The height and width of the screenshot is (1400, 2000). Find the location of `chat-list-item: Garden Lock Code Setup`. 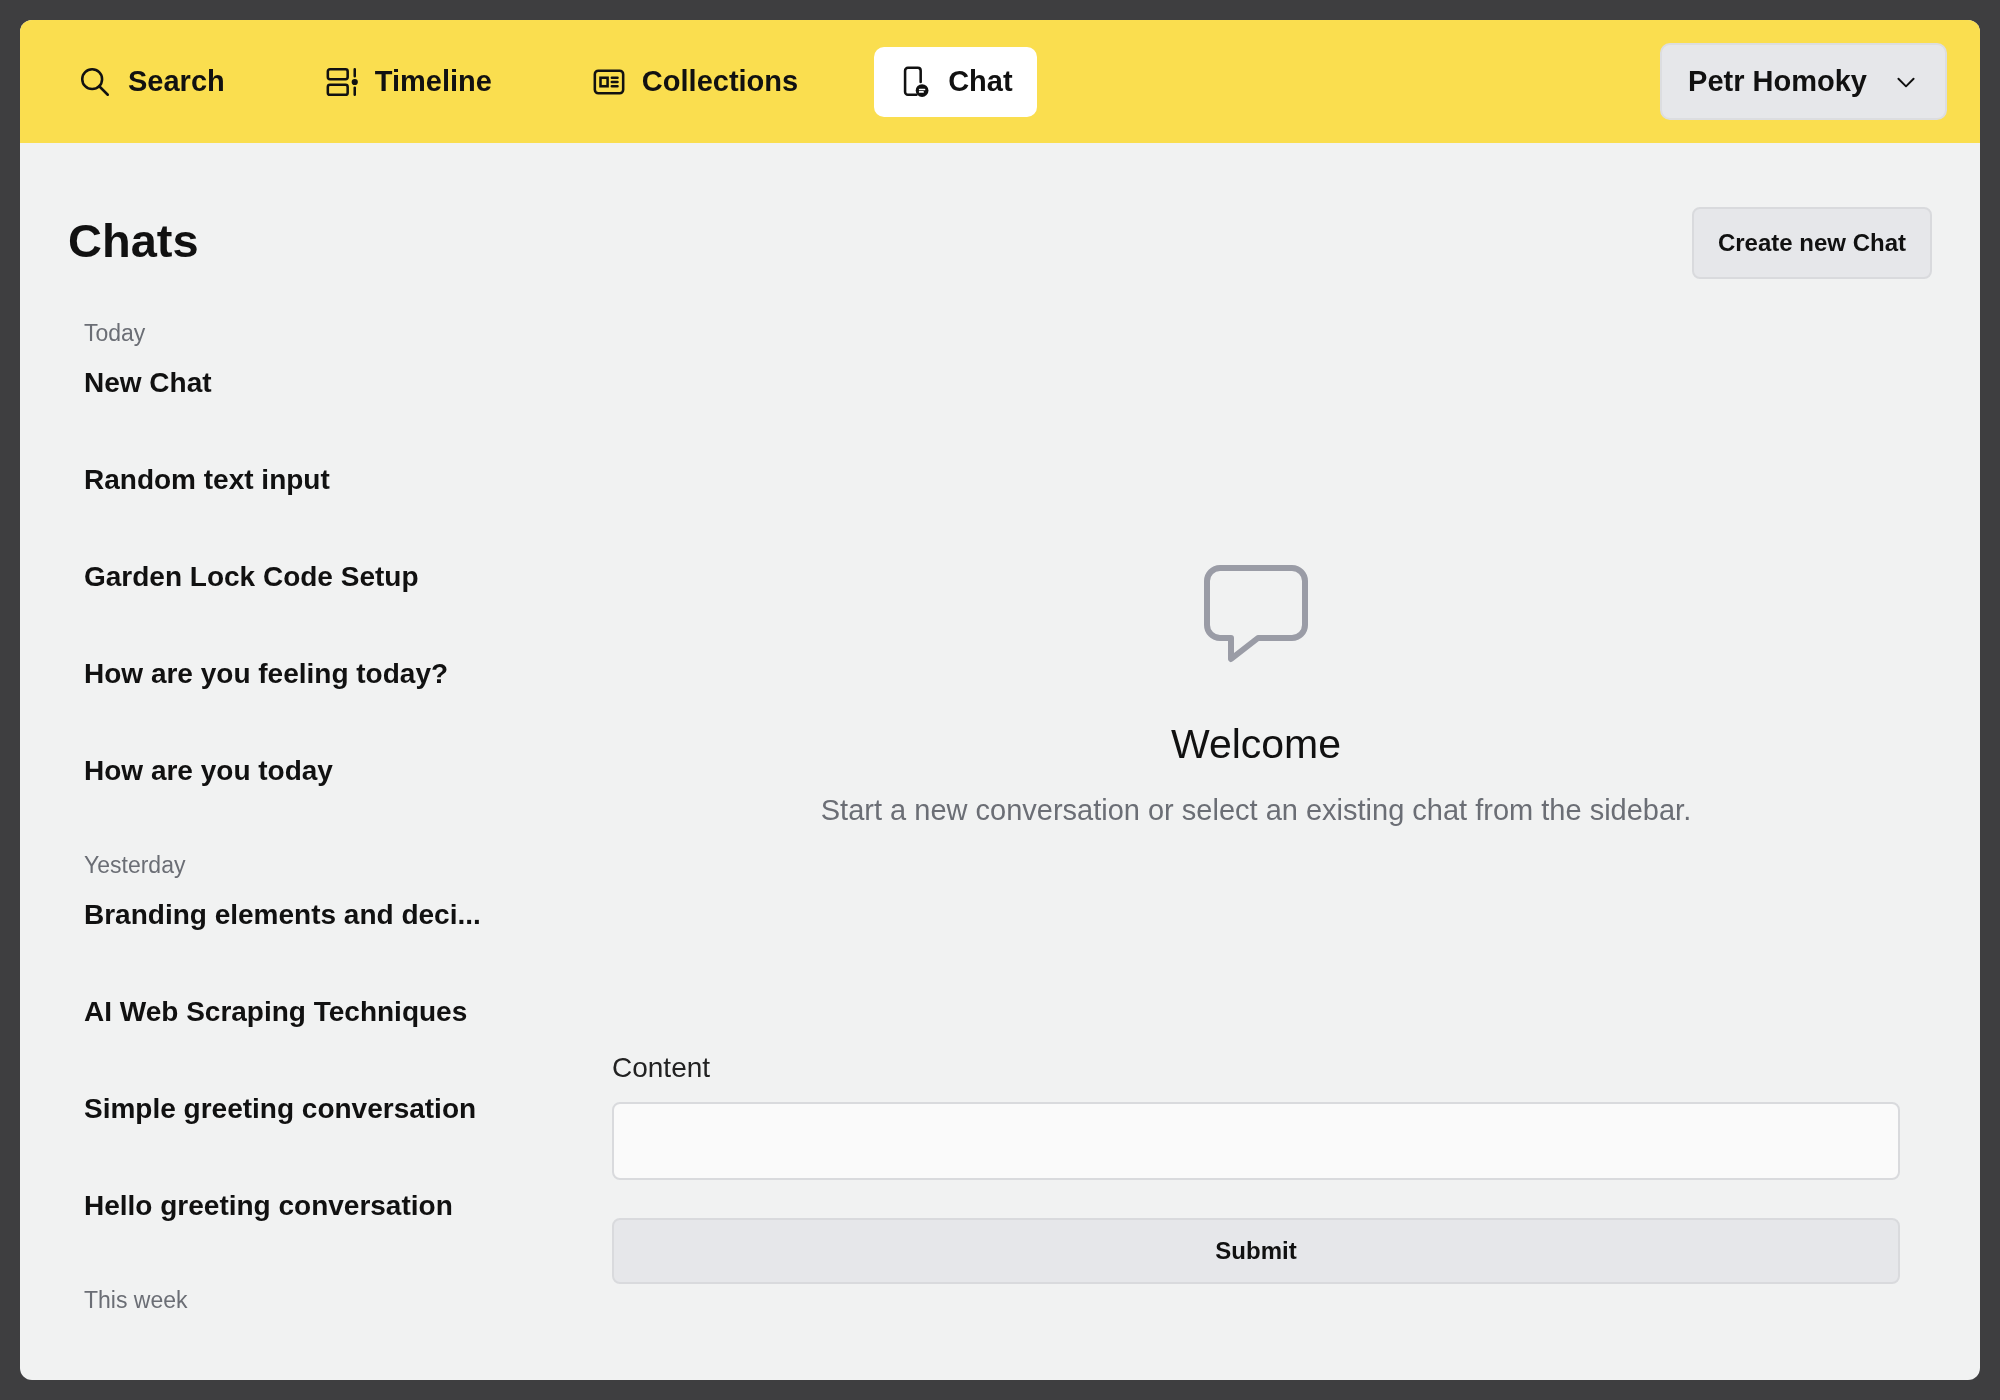

chat-list-item: Garden Lock Code Setup is located at coordinates (348, 577).